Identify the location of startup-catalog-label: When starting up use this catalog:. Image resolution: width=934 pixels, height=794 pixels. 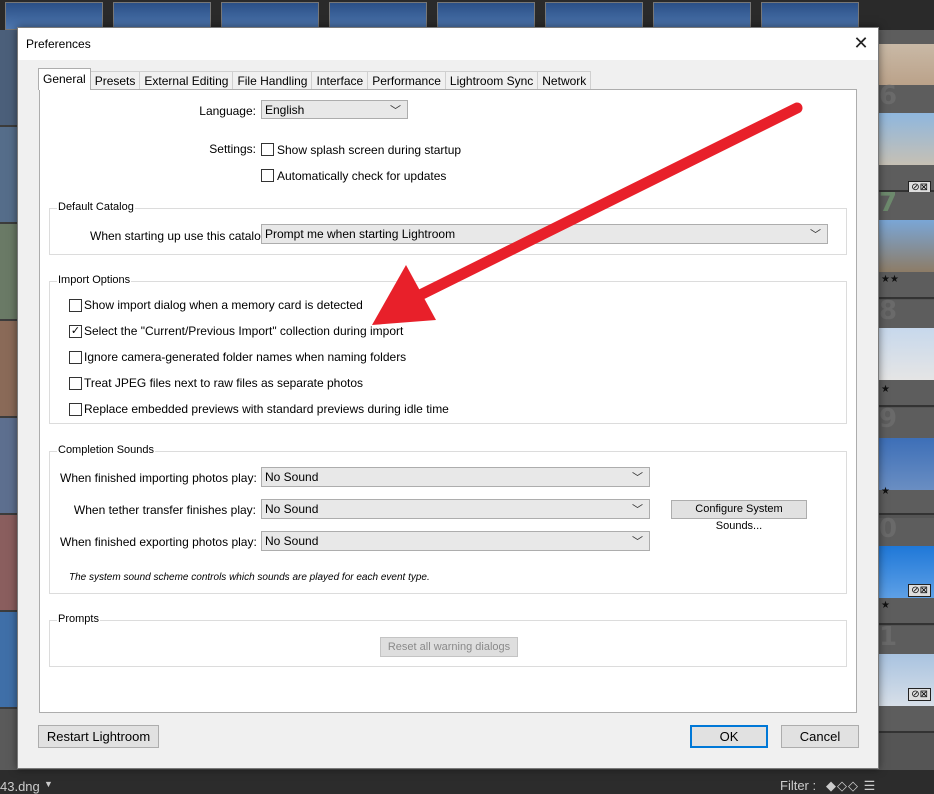
(180, 236).